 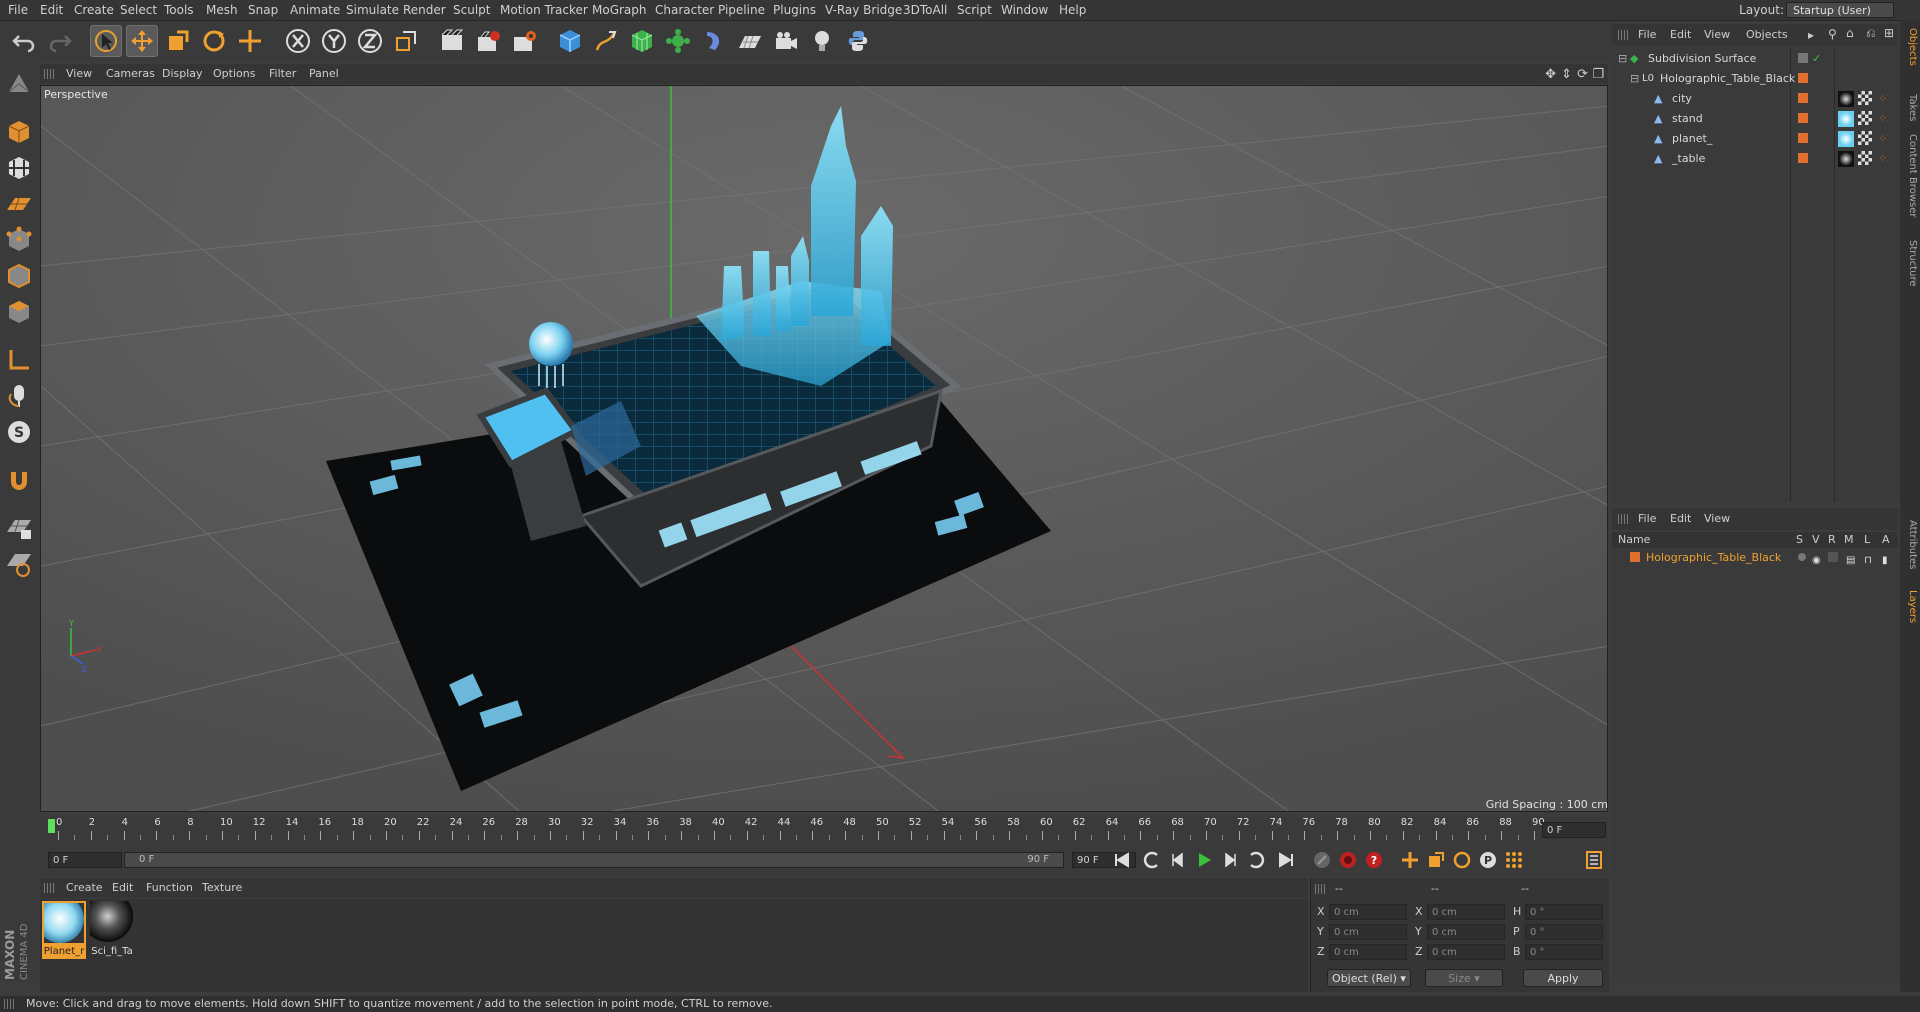 What do you see at coordinates (1832, 34) in the screenshot?
I see `search-icon: ⚲` at bounding box center [1832, 34].